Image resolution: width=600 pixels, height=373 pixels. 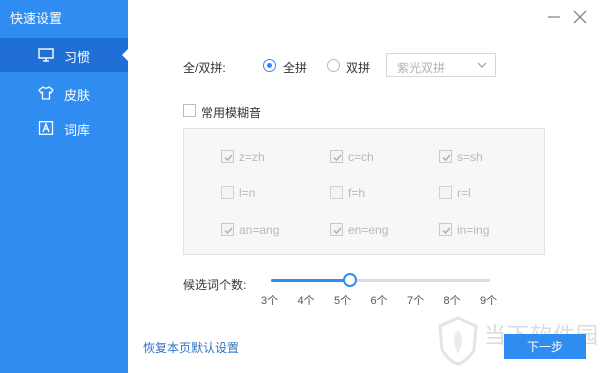 I want to click on fuzzy-checkbox-s-sh, so click(x=445, y=156).